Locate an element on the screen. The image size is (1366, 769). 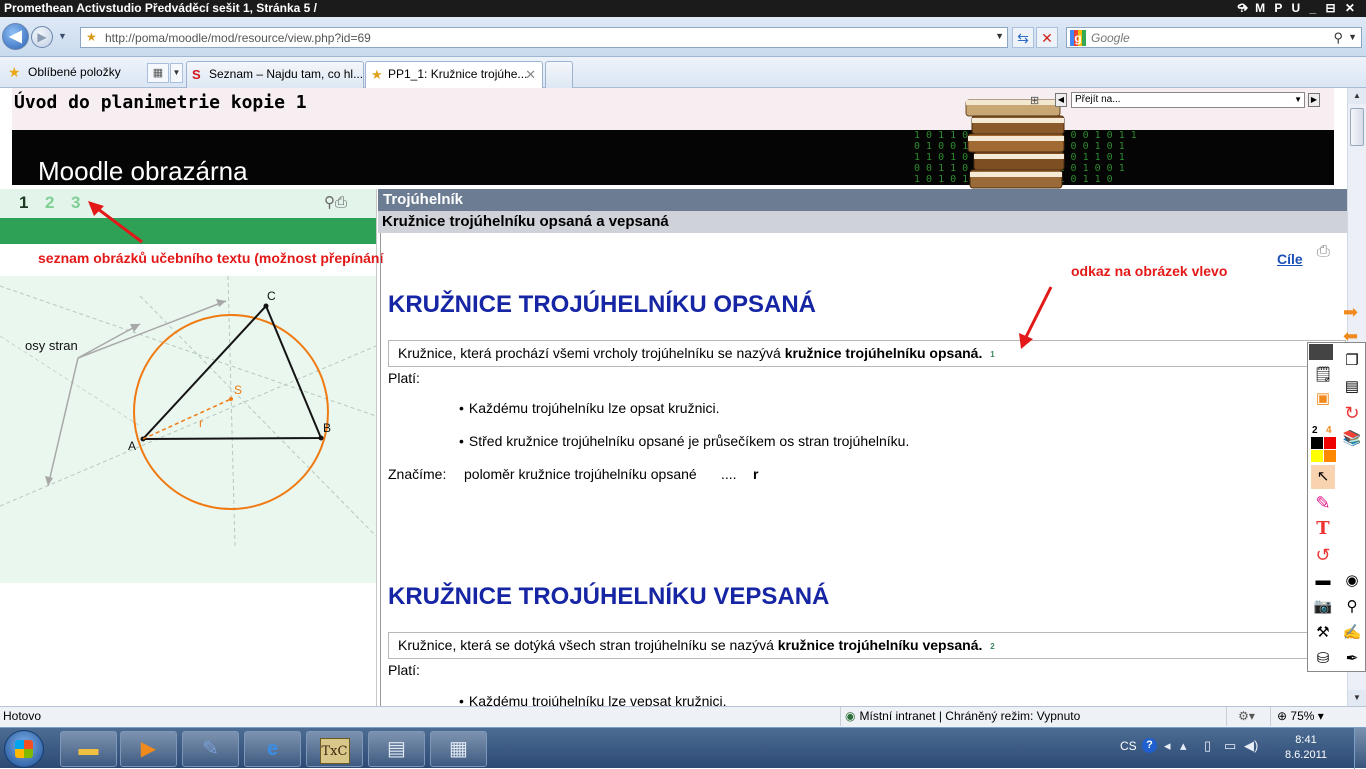
image-number-1: 1 is located at coordinates (23, 203).